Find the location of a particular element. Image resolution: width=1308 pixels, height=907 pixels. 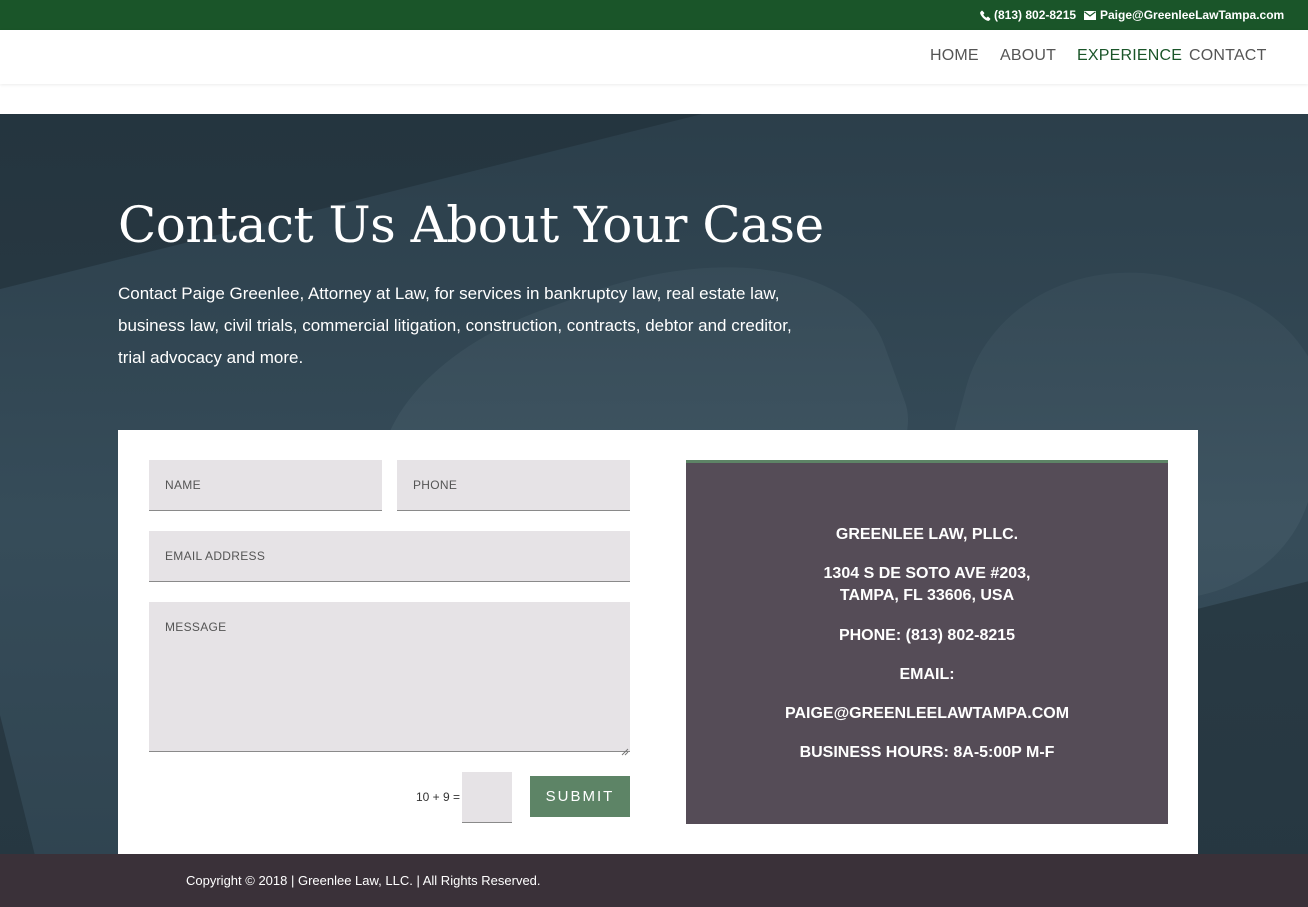

firm-email: PAIGE@GREENLEELAWTAMPA.COM is located at coordinates (927, 714).